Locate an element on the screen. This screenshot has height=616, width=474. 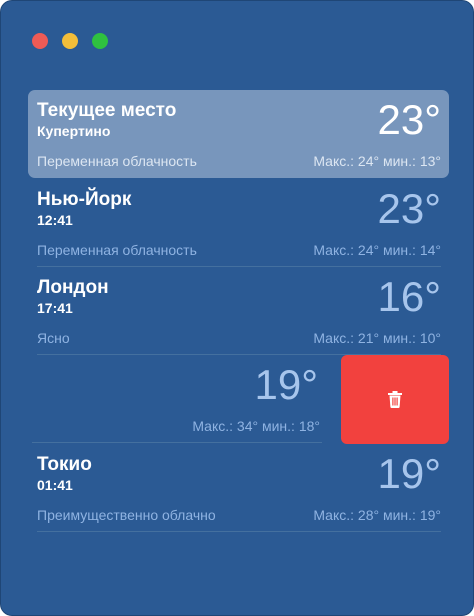
delete-location-button is located at coordinates (395, 399).